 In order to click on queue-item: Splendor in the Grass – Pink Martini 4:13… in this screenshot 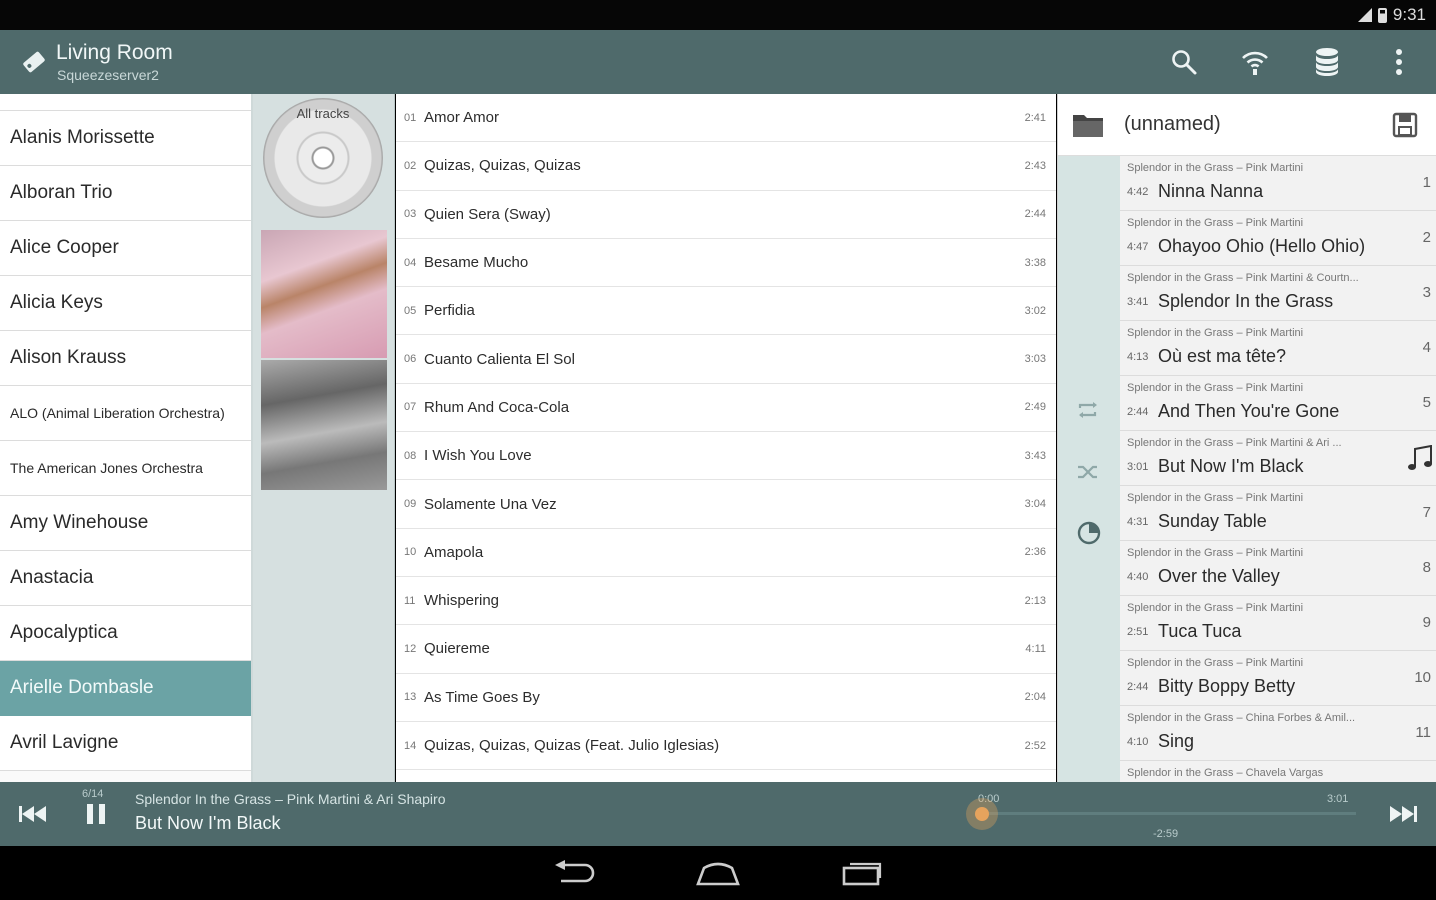, I will do `click(1278, 348)`.